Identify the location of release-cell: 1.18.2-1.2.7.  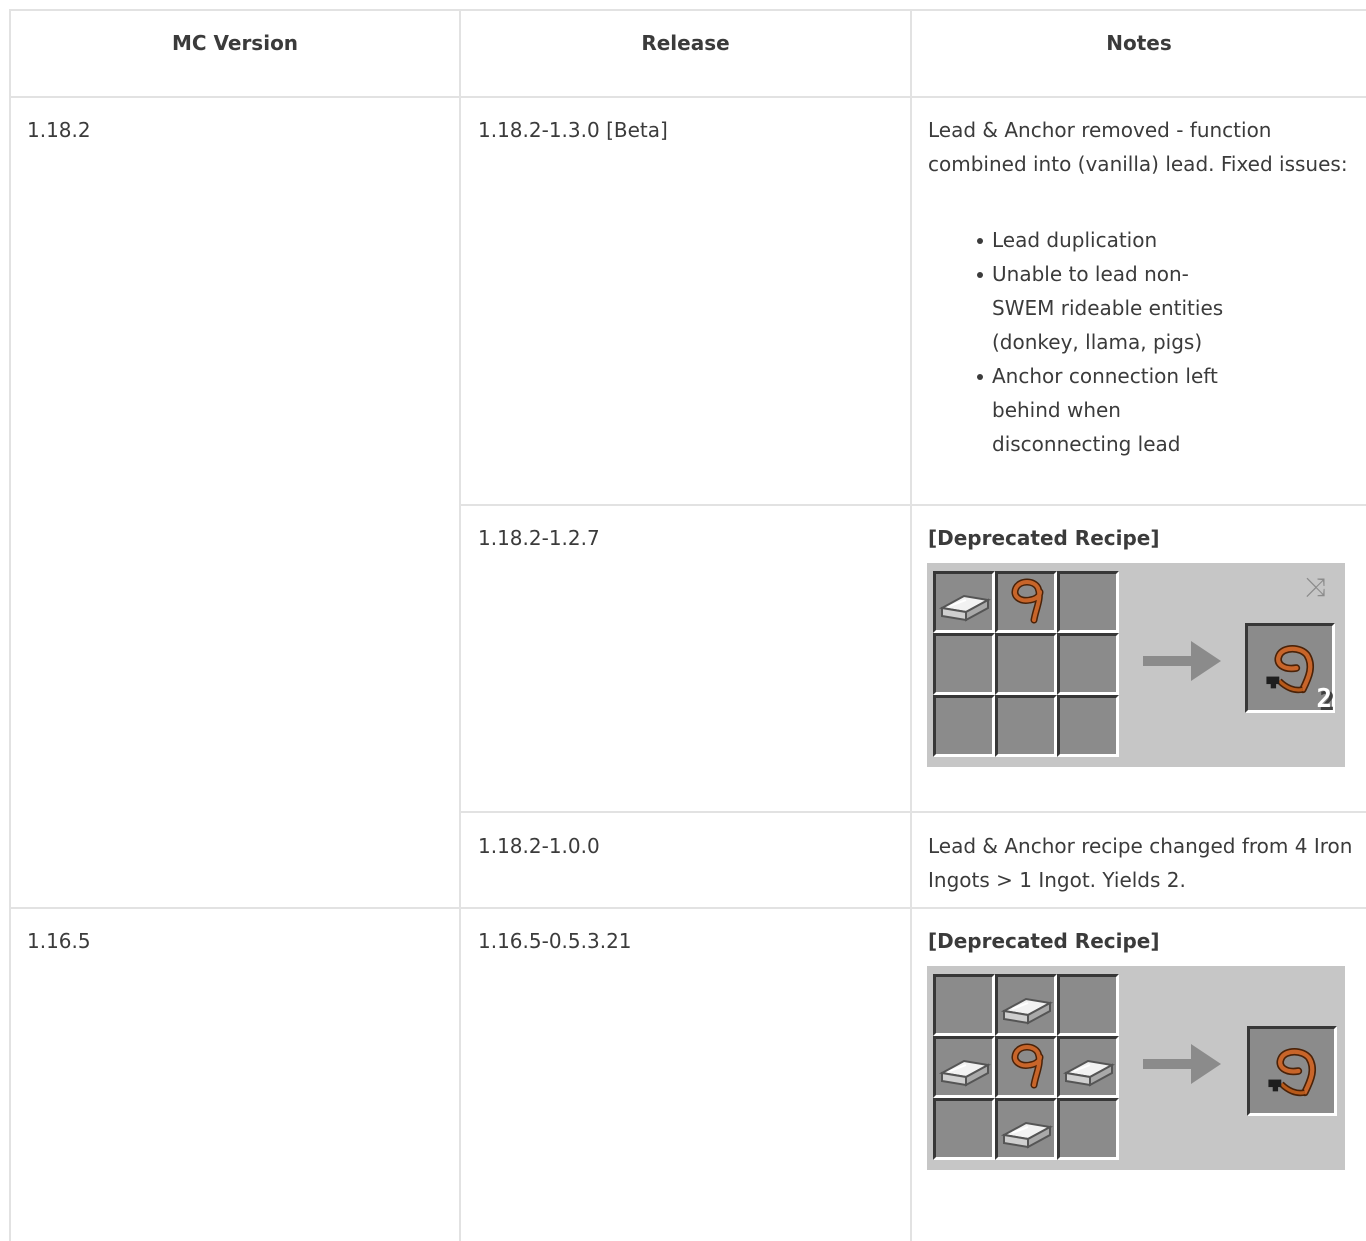
(539, 538).